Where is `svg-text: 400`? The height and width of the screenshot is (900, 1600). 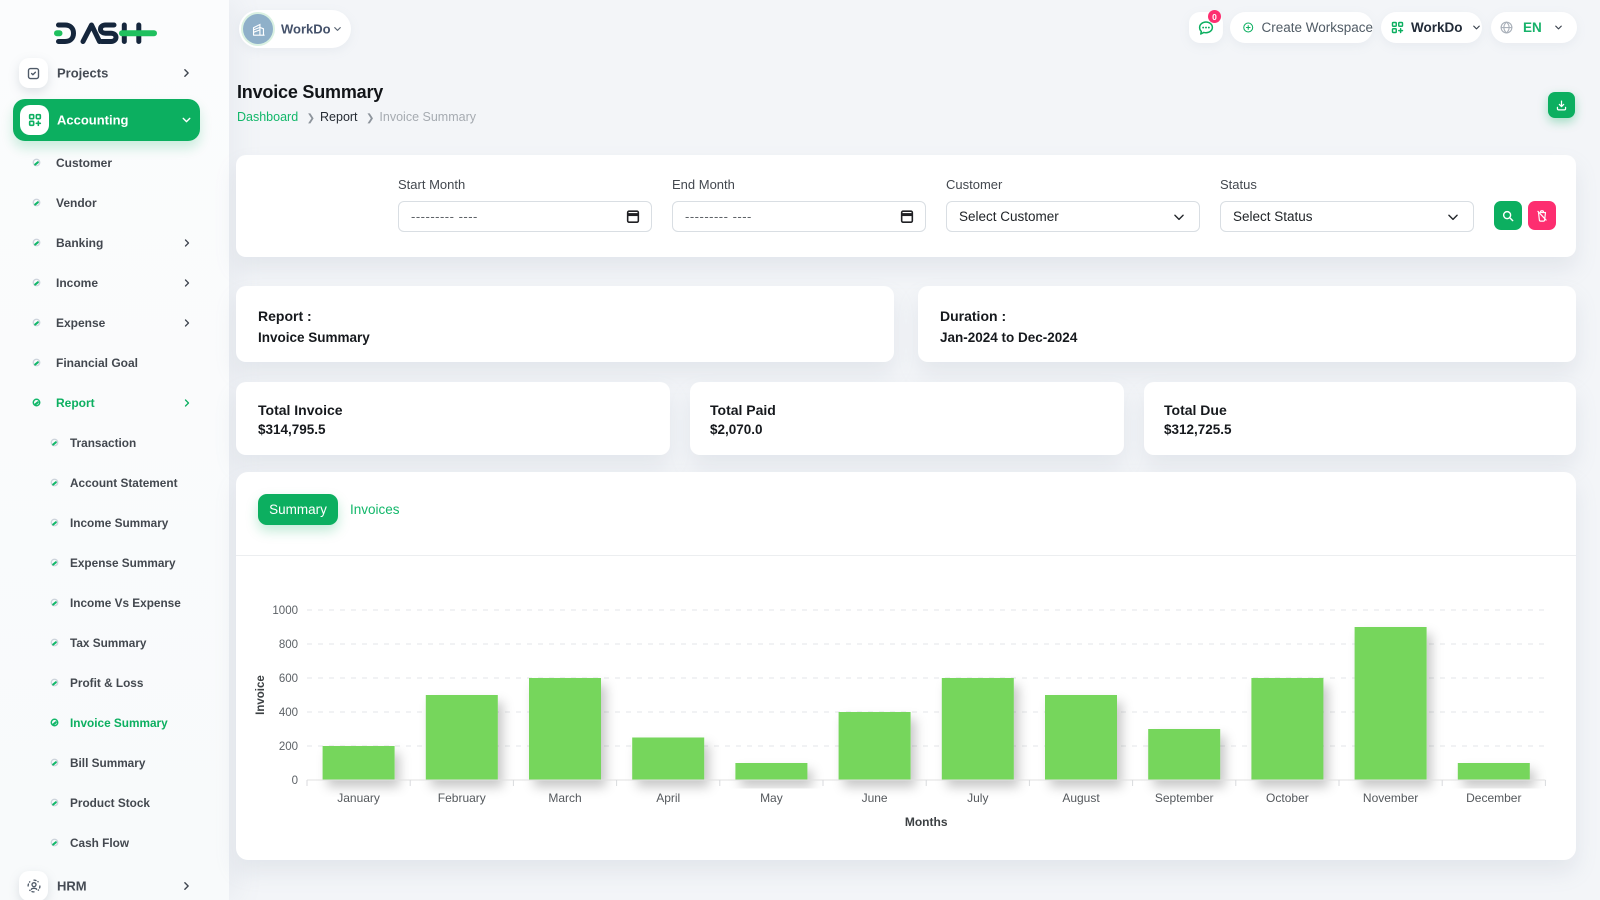
svg-text: 400 is located at coordinates (288, 713).